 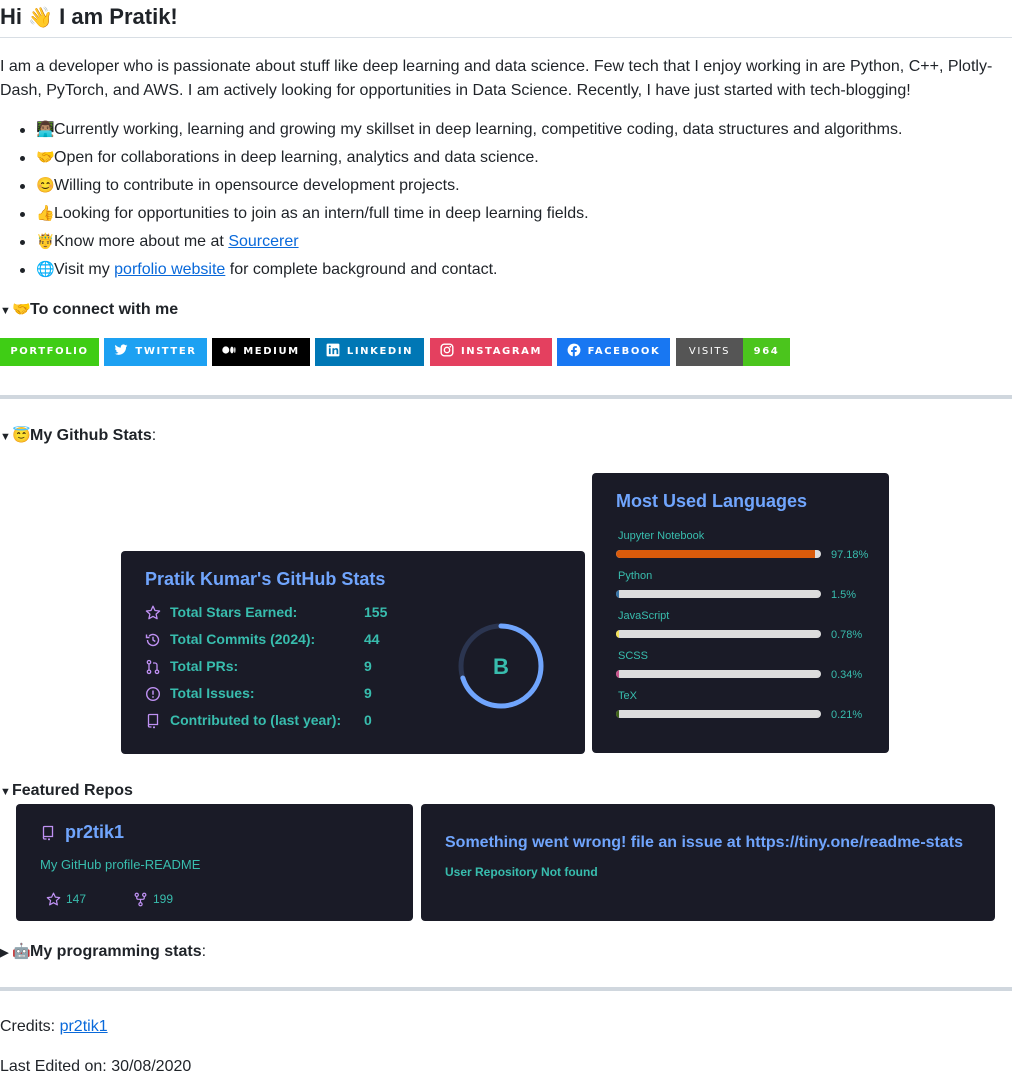 I want to click on repo-description: My GitHub profile-README, so click(x=120, y=864).